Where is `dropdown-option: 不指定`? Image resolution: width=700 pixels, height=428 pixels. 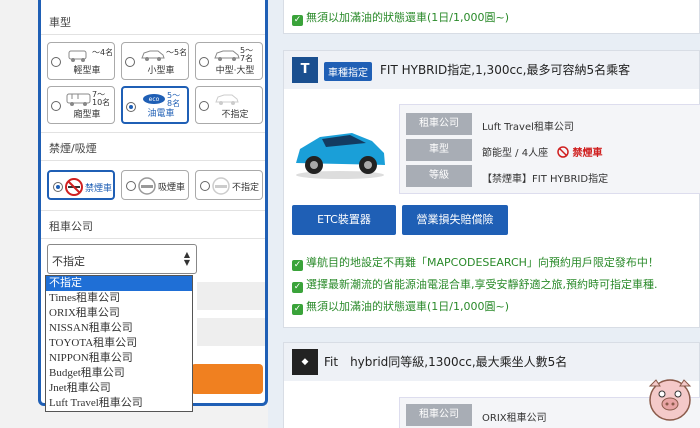
dropdown-option: 不指定 is located at coordinates (119, 283).